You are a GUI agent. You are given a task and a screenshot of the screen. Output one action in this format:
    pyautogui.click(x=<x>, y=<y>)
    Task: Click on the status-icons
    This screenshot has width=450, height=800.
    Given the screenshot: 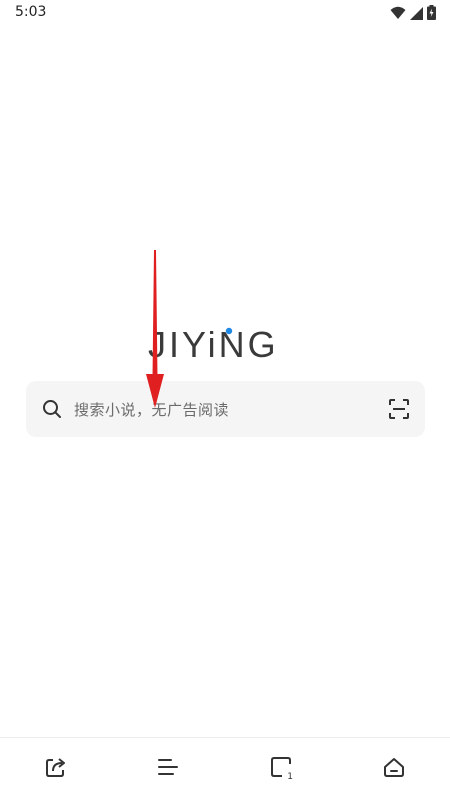 What is the action you would take?
    pyautogui.click(x=413, y=14)
    